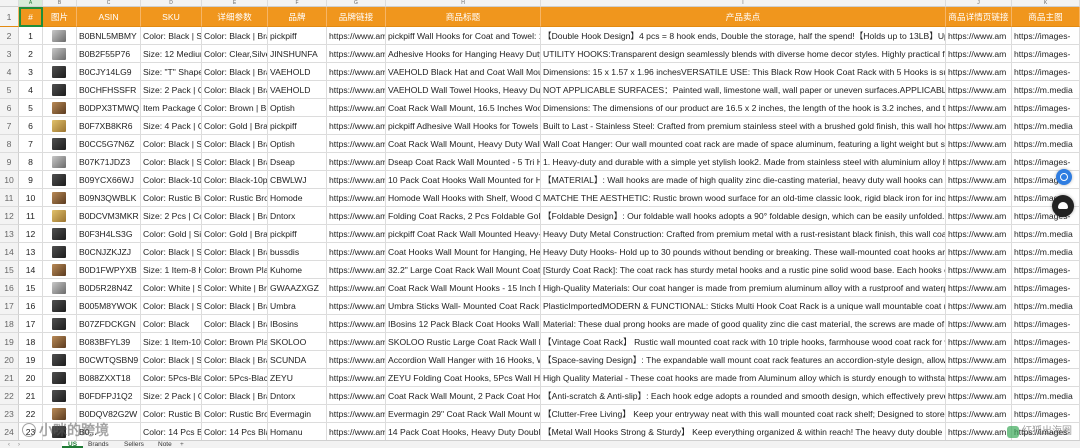  What do you see at coordinates (235, 17) in the screenshot?
I see `header-detail-params: 详细参数` at bounding box center [235, 17].